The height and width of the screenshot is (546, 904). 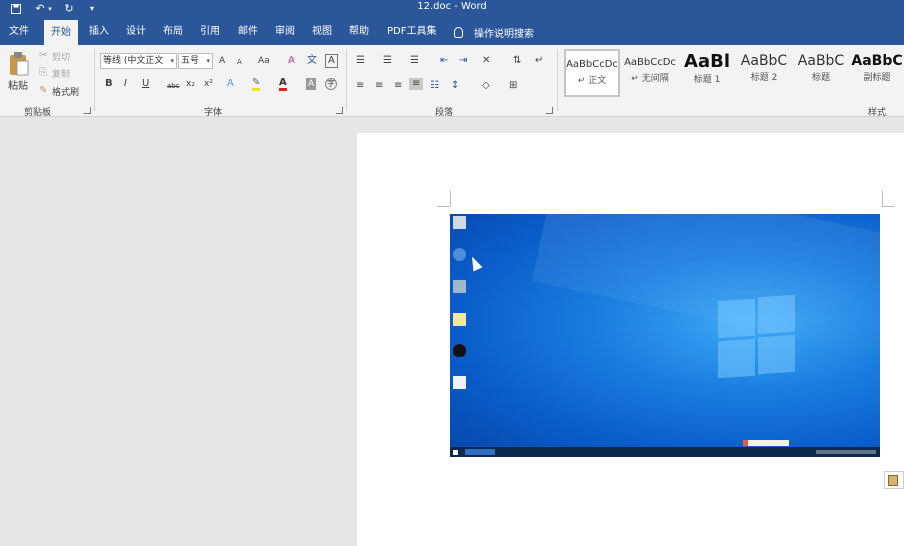 I want to click on subscript-button: x₂, so click(x=190, y=84).